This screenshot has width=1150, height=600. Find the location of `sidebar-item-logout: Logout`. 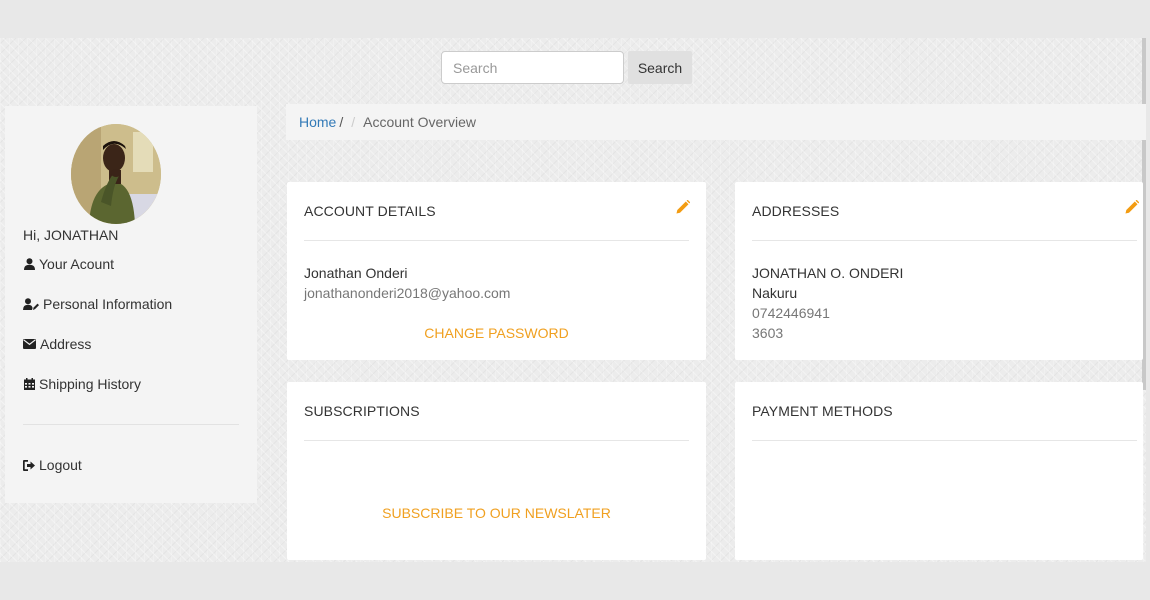

sidebar-item-logout: Logout is located at coordinates (52, 465).